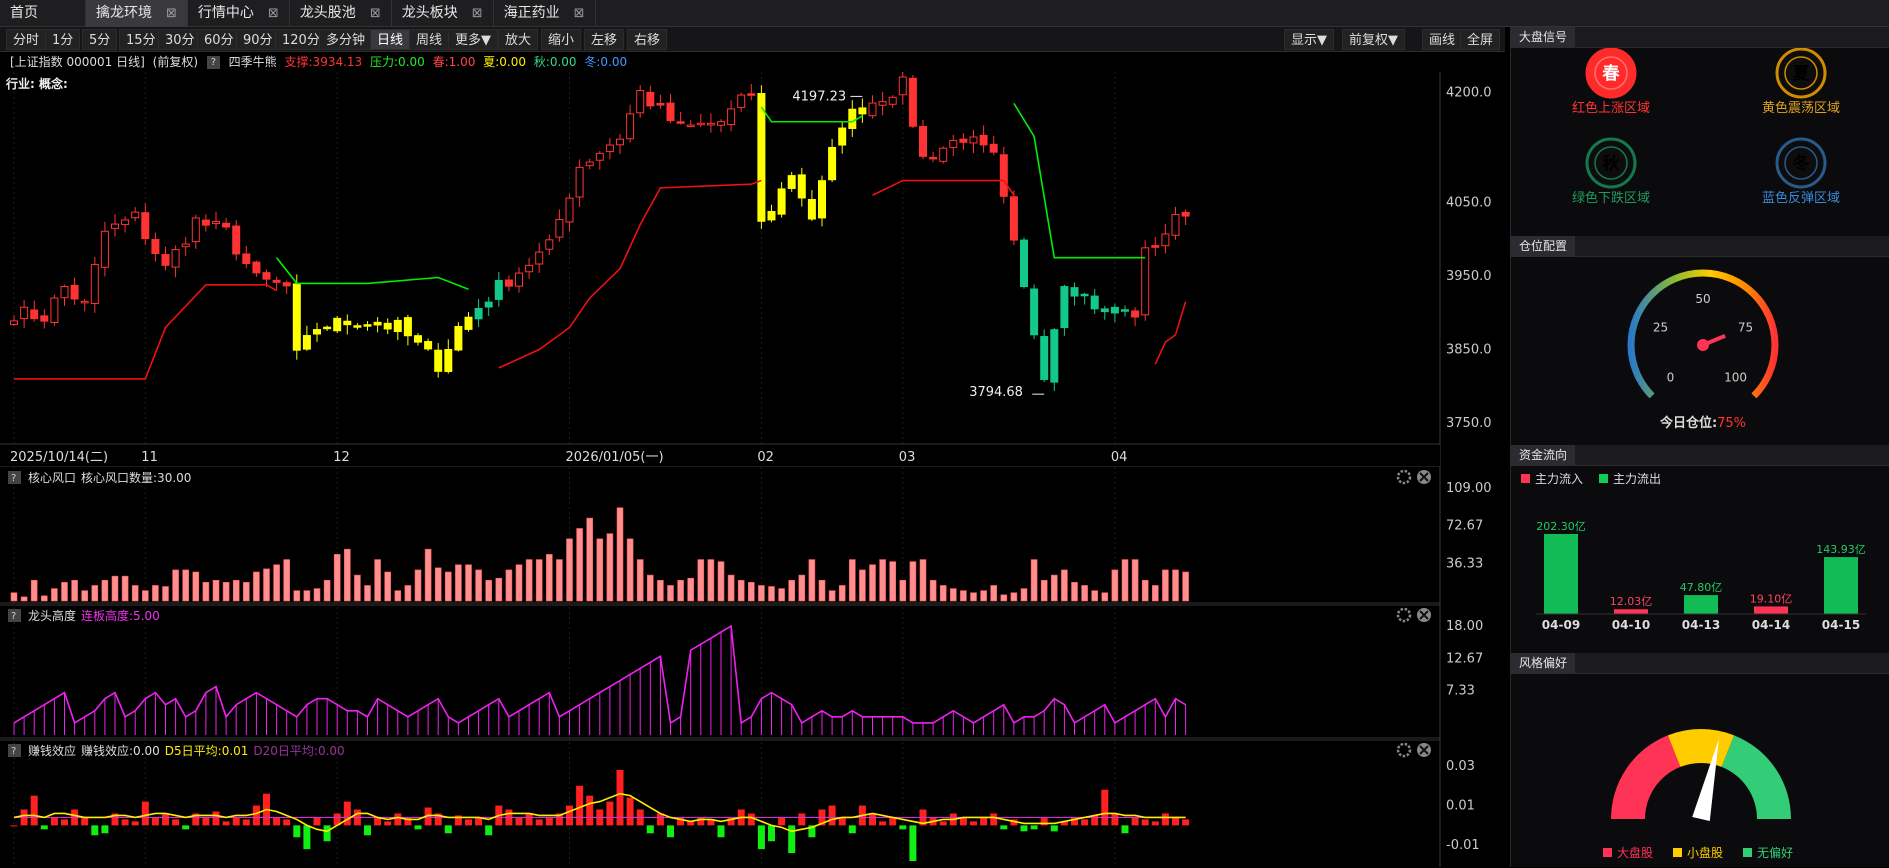 Image resolution: width=1889 pixels, height=868 pixels. What do you see at coordinates (180, 39) in the screenshot?
I see `period-button-4: 30分` at bounding box center [180, 39].